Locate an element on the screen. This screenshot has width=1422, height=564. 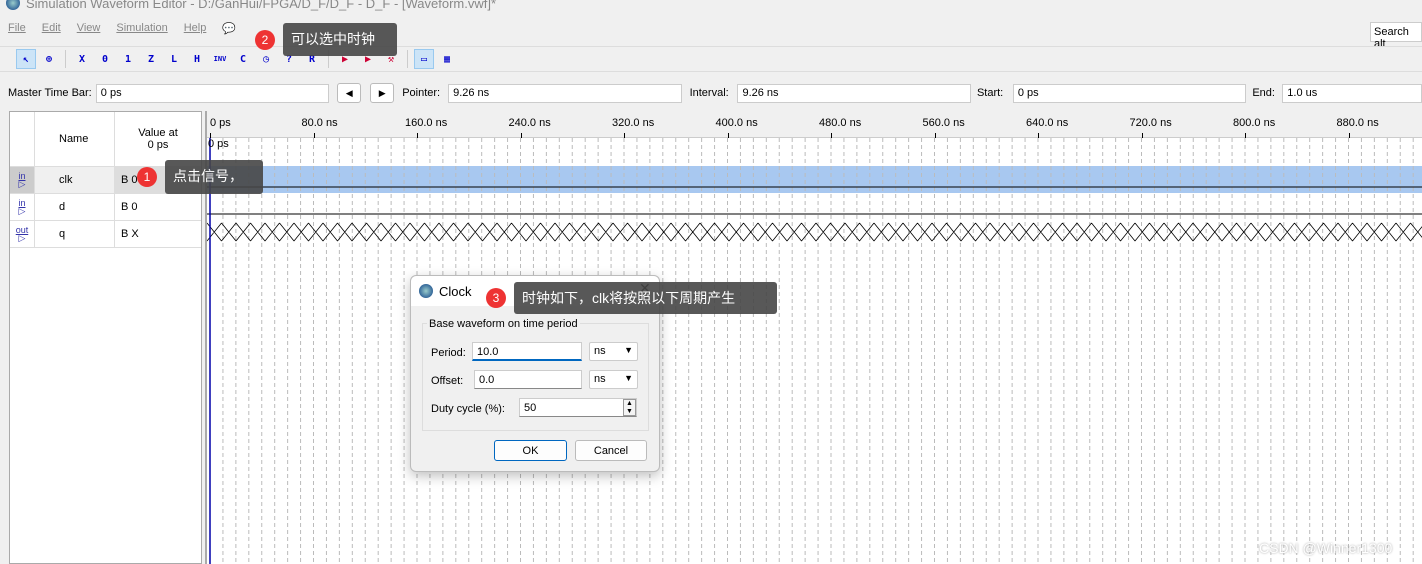
pointer-field: 9.26 ns is located at coordinates (565, 93).